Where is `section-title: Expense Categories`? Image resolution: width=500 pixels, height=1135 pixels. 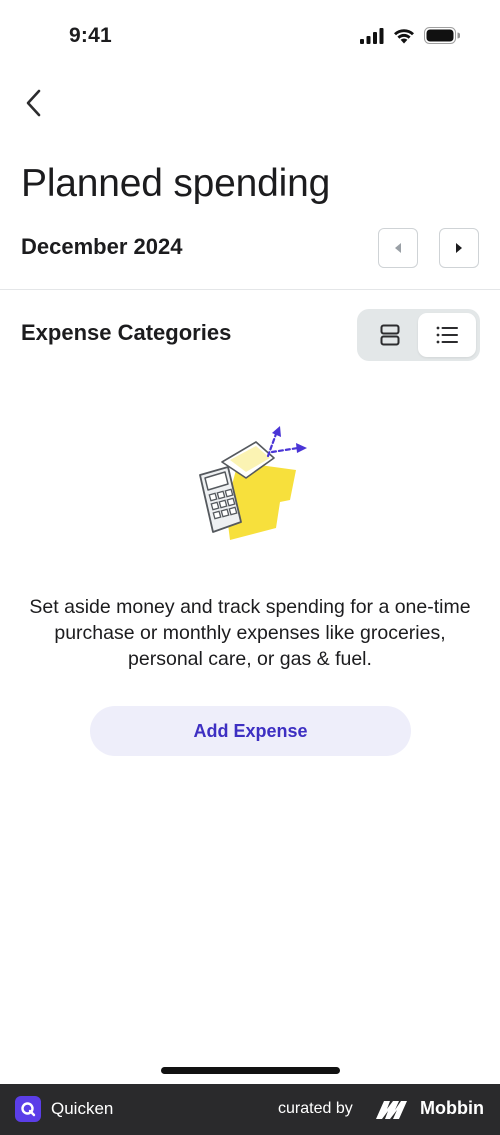
section-title: Expense Categories is located at coordinates (126, 332).